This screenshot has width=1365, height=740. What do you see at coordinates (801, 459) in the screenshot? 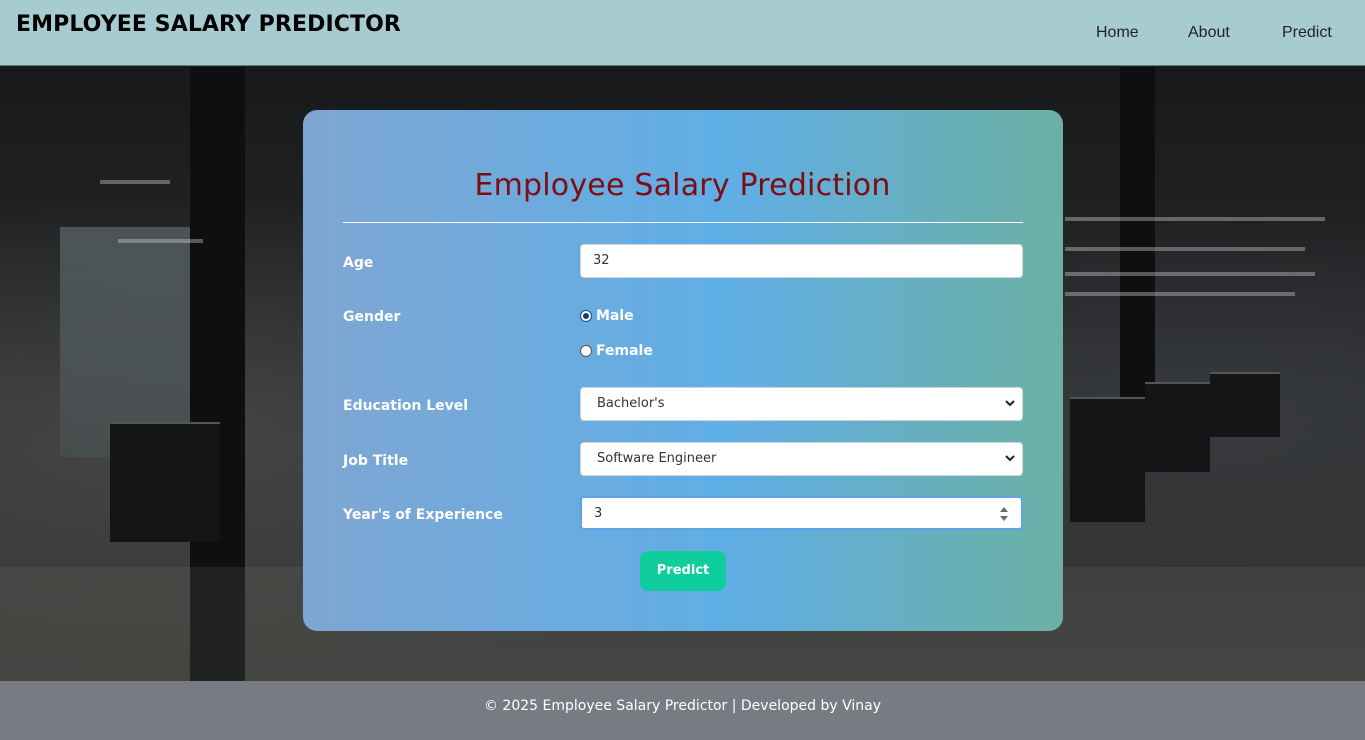
I see `job-title-select: Software Engineer` at bounding box center [801, 459].